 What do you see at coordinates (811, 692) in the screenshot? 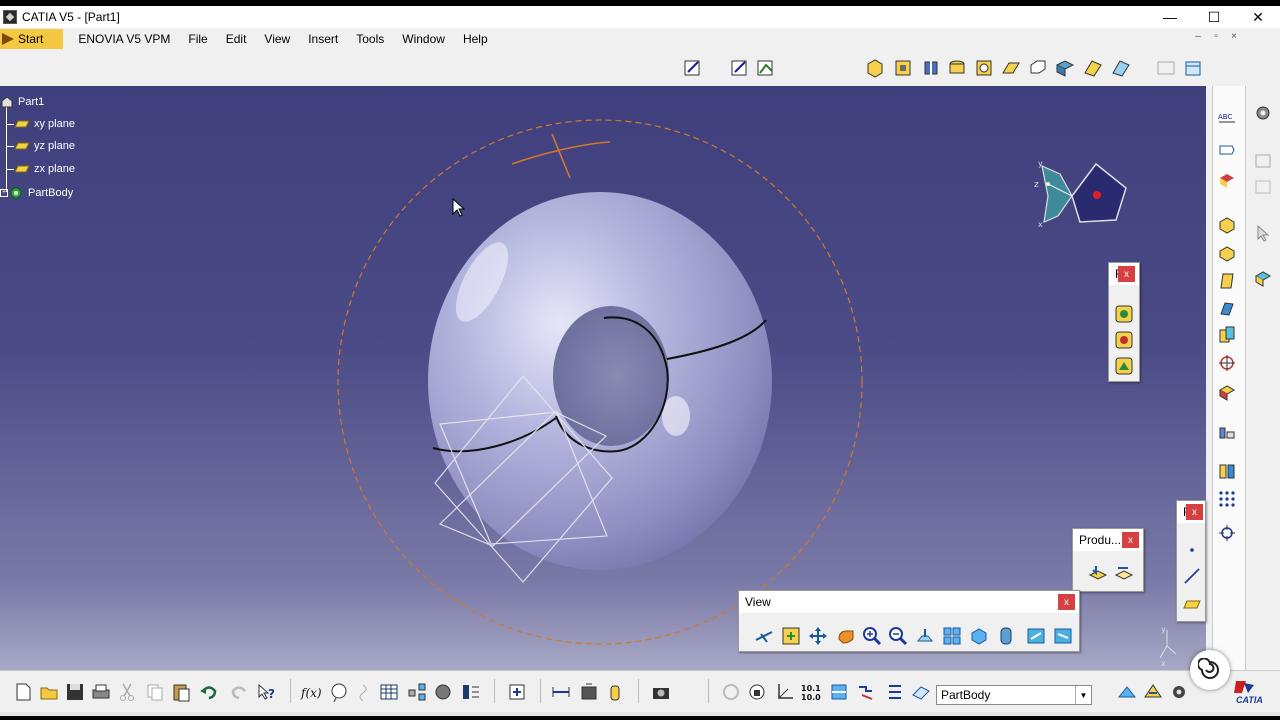
I see `grid-snap-icon: 10.1 10.0` at bounding box center [811, 692].